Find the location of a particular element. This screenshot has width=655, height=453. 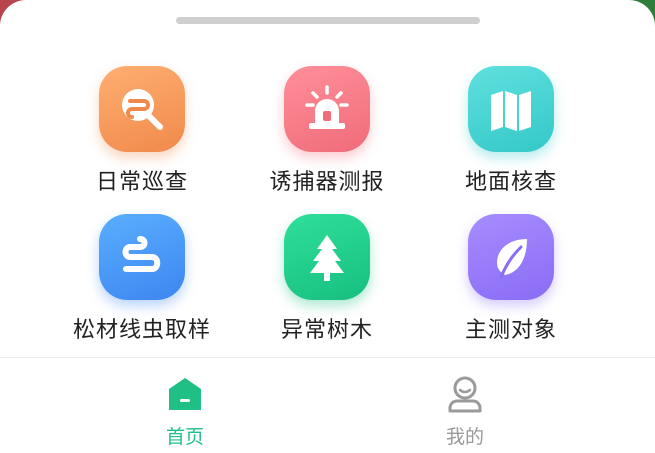

grid-item-nematode-sampling: 松材线虫取样 is located at coordinates (142, 284).